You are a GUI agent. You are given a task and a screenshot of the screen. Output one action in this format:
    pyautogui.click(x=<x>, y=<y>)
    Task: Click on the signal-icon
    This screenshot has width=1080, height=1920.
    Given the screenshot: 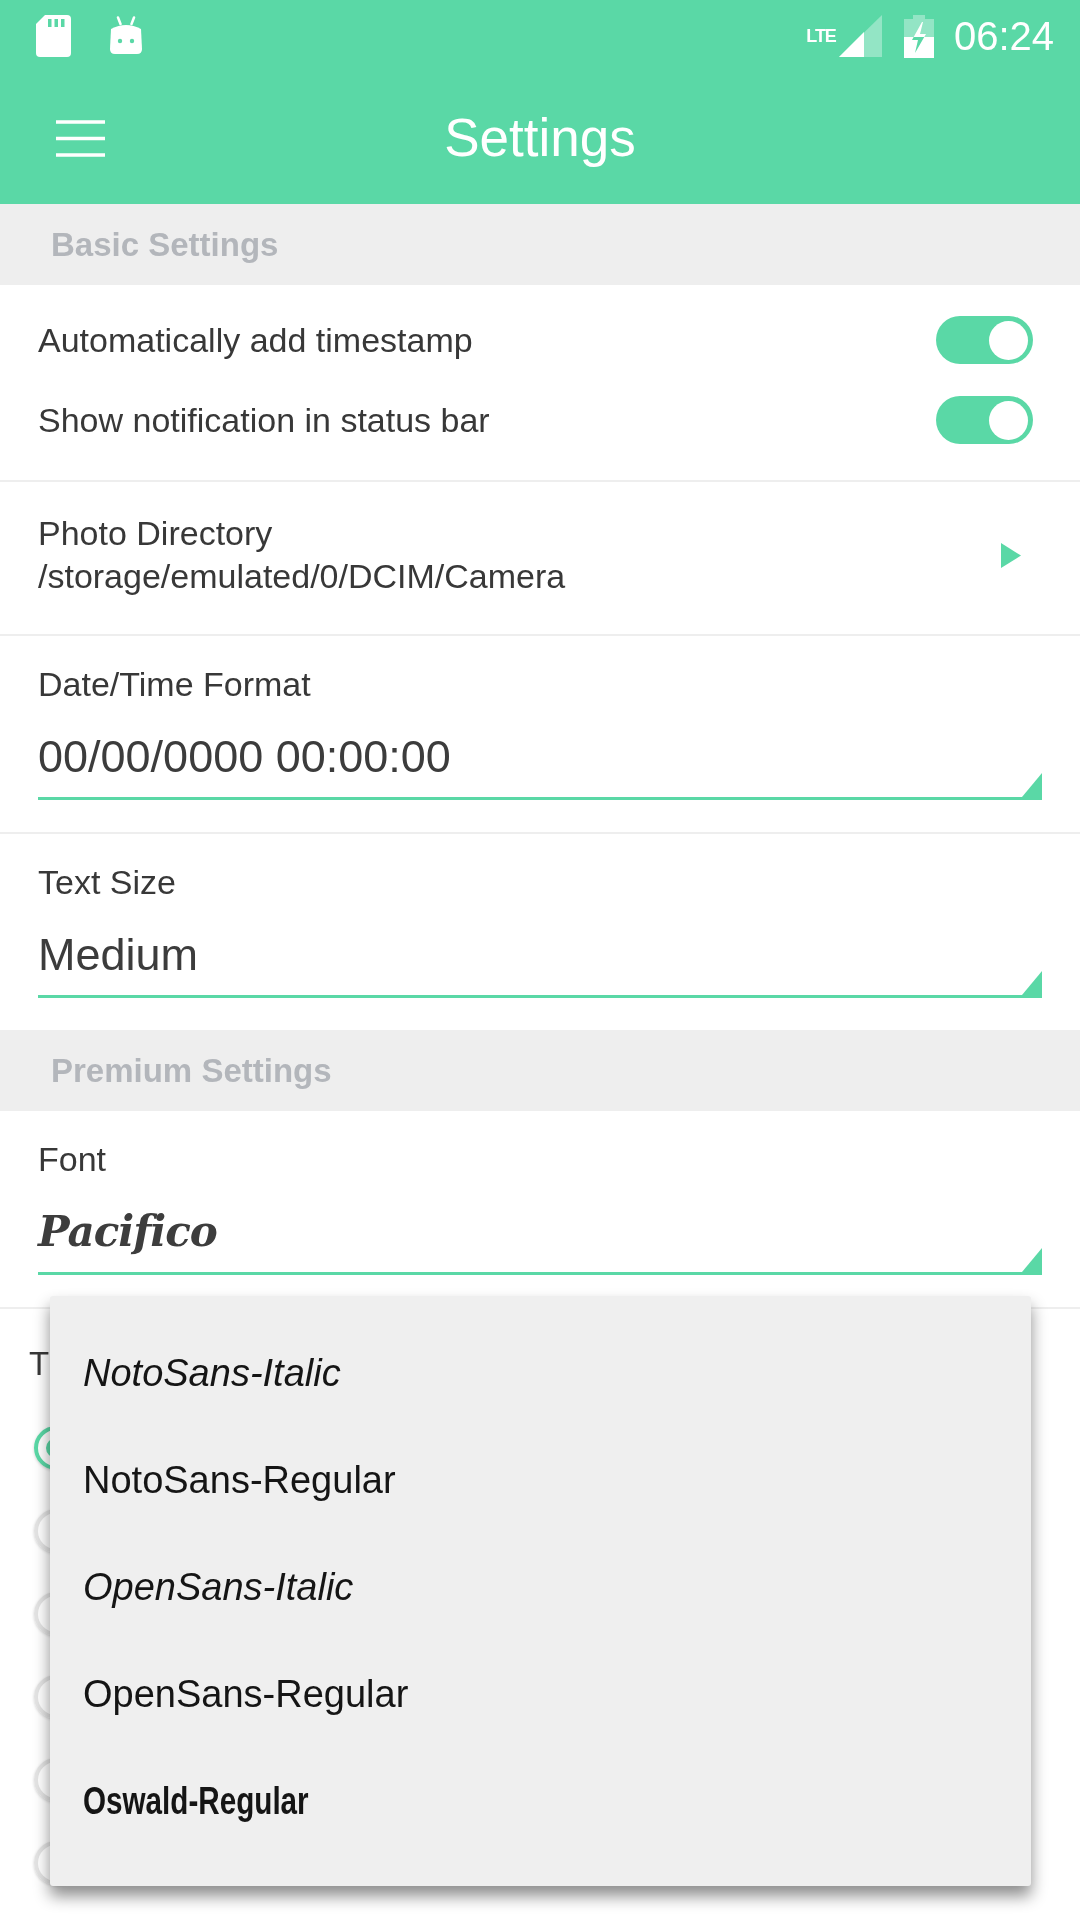 What is the action you would take?
    pyautogui.click(x=860, y=36)
    